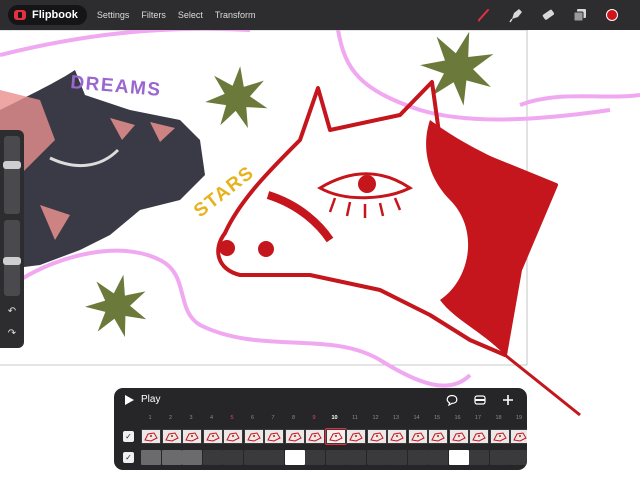  What do you see at coordinates (417, 418) in the screenshot?
I see `frame-number: 14` at bounding box center [417, 418].